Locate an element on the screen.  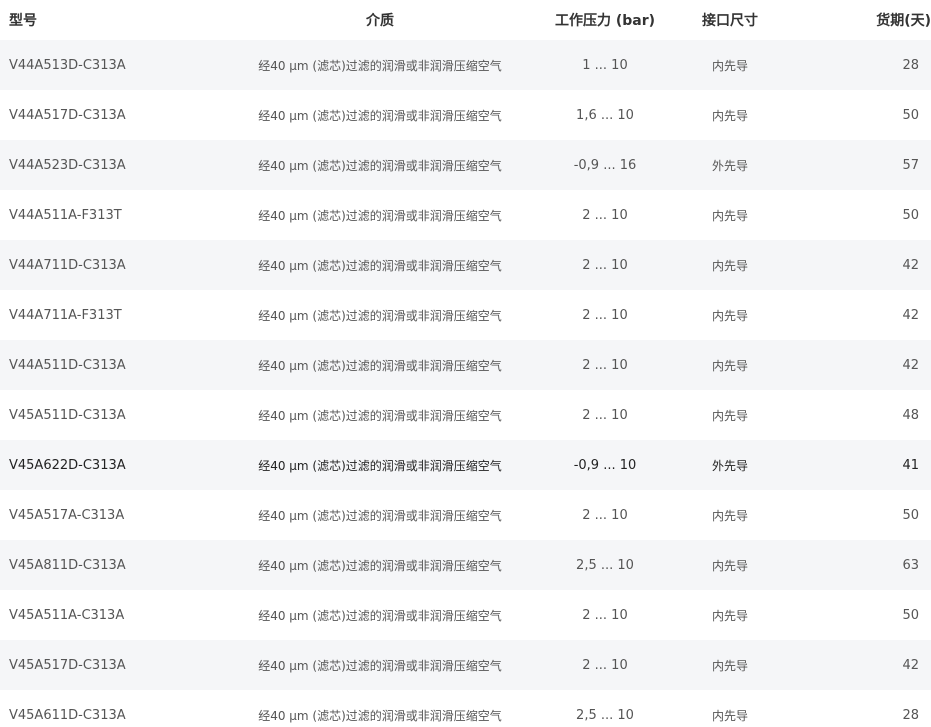
cell-model: V44A711D-C313A is located at coordinates (105, 265).